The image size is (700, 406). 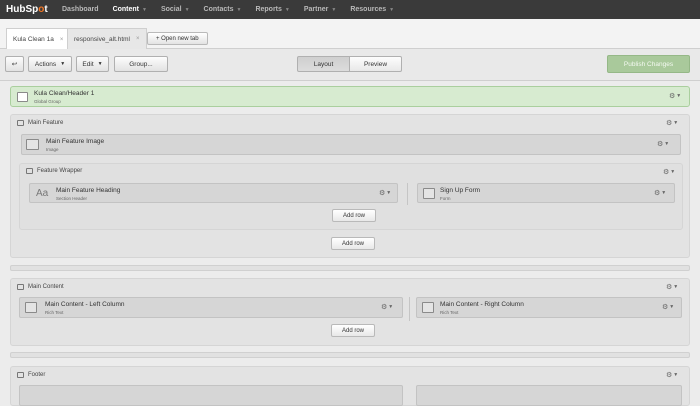 What do you see at coordinates (64, 93) in the screenshot?
I see `header-group-title: Kula Clean/Header 1` at bounding box center [64, 93].